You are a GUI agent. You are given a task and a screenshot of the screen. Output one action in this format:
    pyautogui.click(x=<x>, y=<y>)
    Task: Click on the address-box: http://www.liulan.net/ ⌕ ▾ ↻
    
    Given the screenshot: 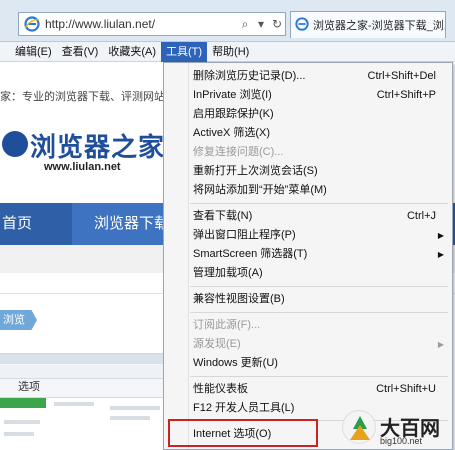 What is the action you would take?
    pyautogui.click(x=152, y=24)
    